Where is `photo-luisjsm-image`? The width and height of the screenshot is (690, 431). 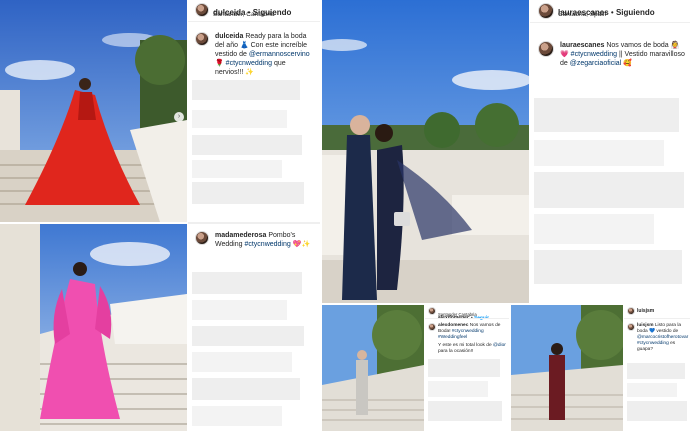
photo-luisjsm-image is located at coordinates (567, 368).